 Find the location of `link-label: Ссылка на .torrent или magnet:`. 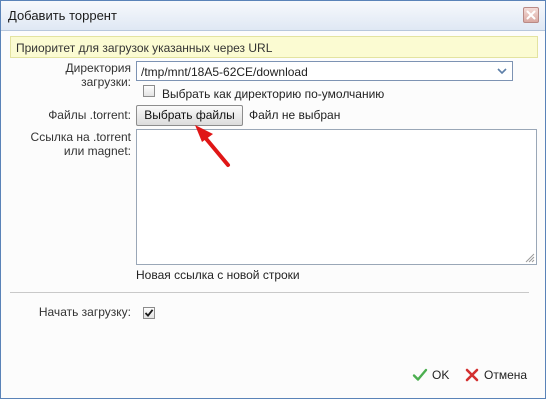

link-label: Ссылка на .torrent или magnet: is located at coordinates (80, 144).